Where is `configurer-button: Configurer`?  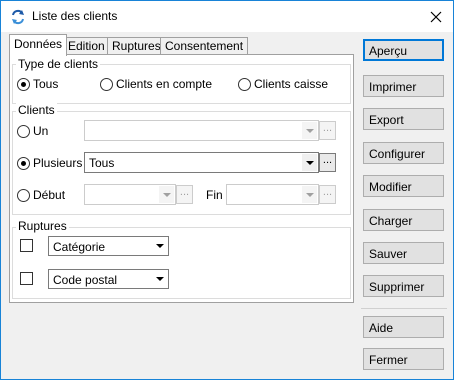
configurer-button: Configurer is located at coordinates (403, 153).